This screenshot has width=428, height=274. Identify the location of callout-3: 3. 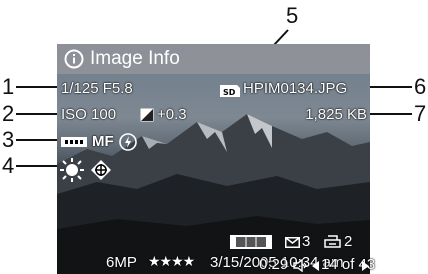
(8, 139).